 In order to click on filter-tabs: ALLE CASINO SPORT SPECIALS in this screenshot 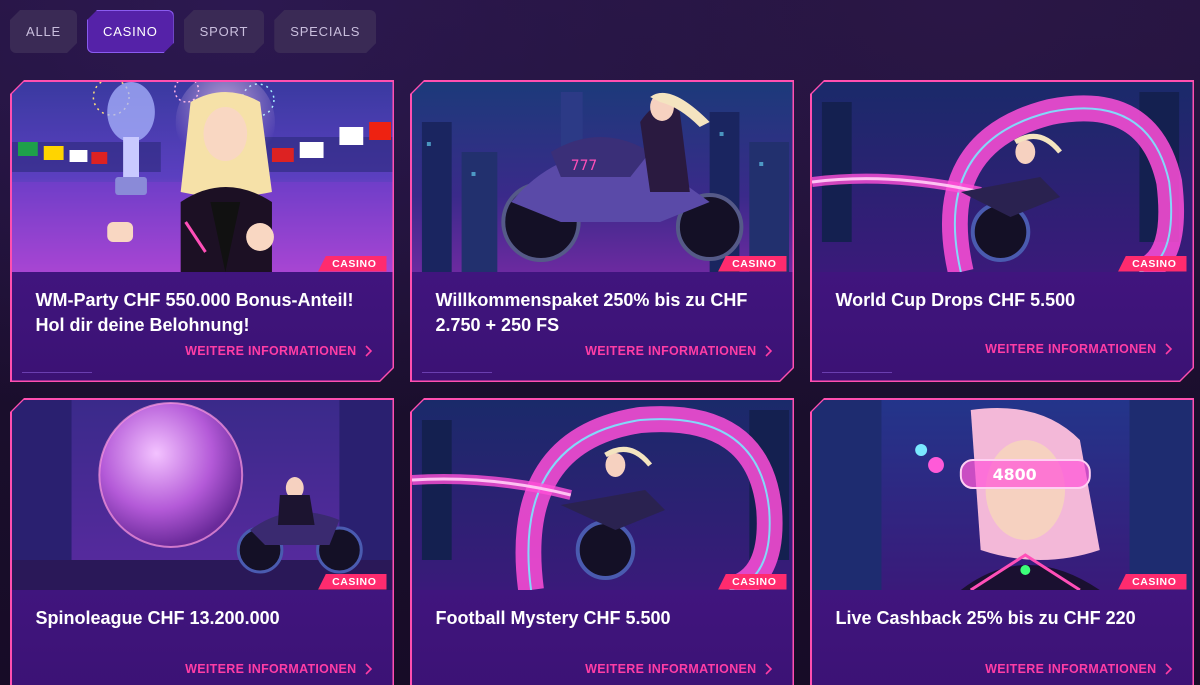, I will do `click(193, 31)`.